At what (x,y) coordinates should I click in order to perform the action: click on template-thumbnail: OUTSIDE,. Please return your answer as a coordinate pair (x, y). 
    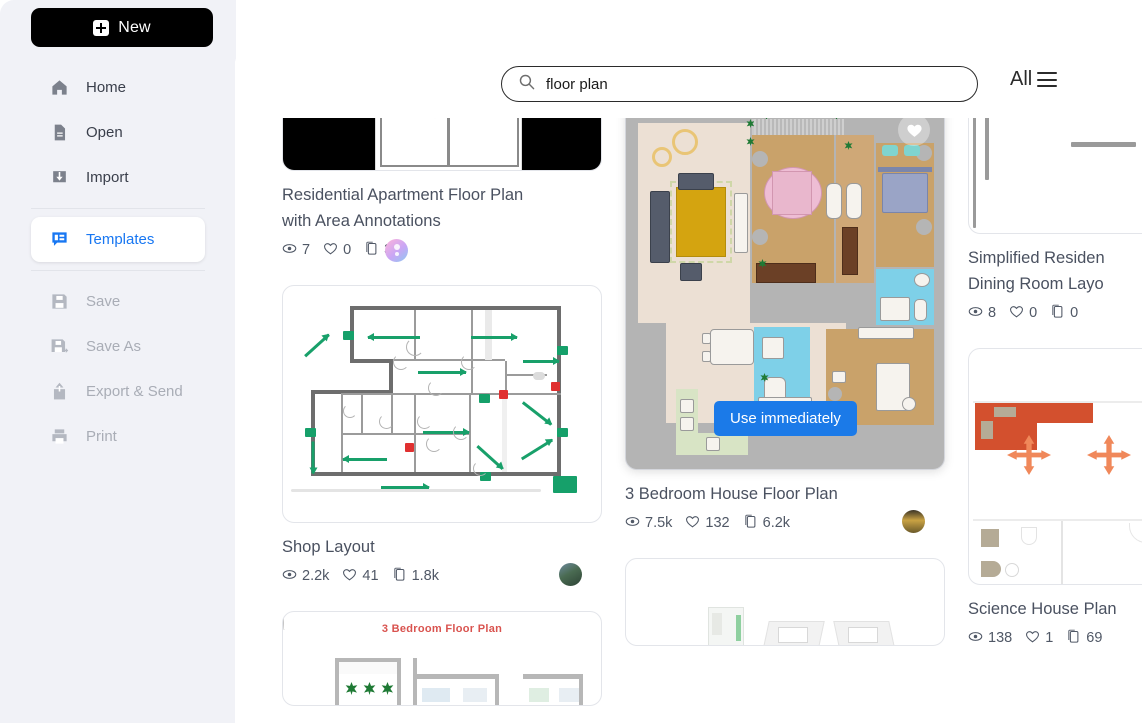
    Looking at the image, I should click on (1055, 466).